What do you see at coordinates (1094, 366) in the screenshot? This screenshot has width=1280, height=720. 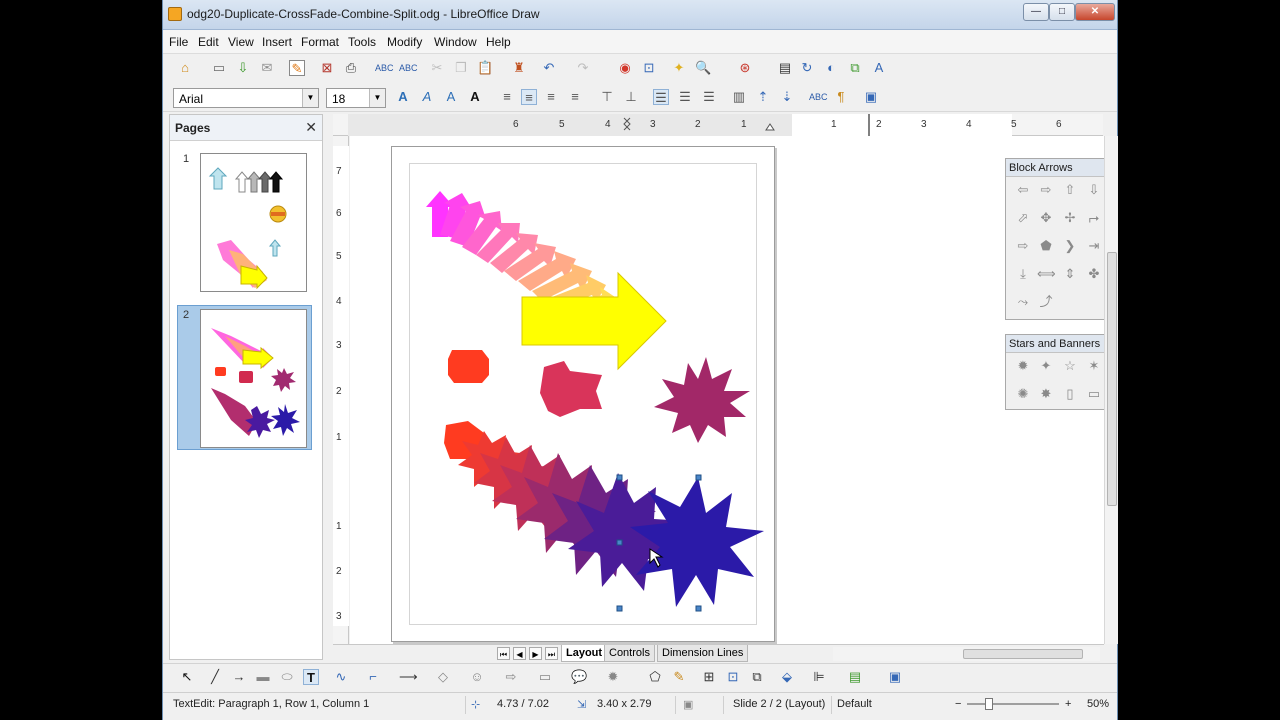 I see `6-point-star-icon: ✶` at bounding box center [1094, 366].